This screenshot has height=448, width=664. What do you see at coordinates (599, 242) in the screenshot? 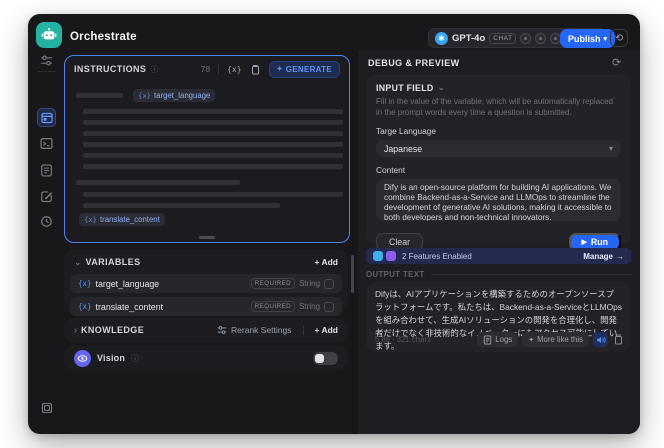
I see `run-label: Run` at bounding box center [599, 242].